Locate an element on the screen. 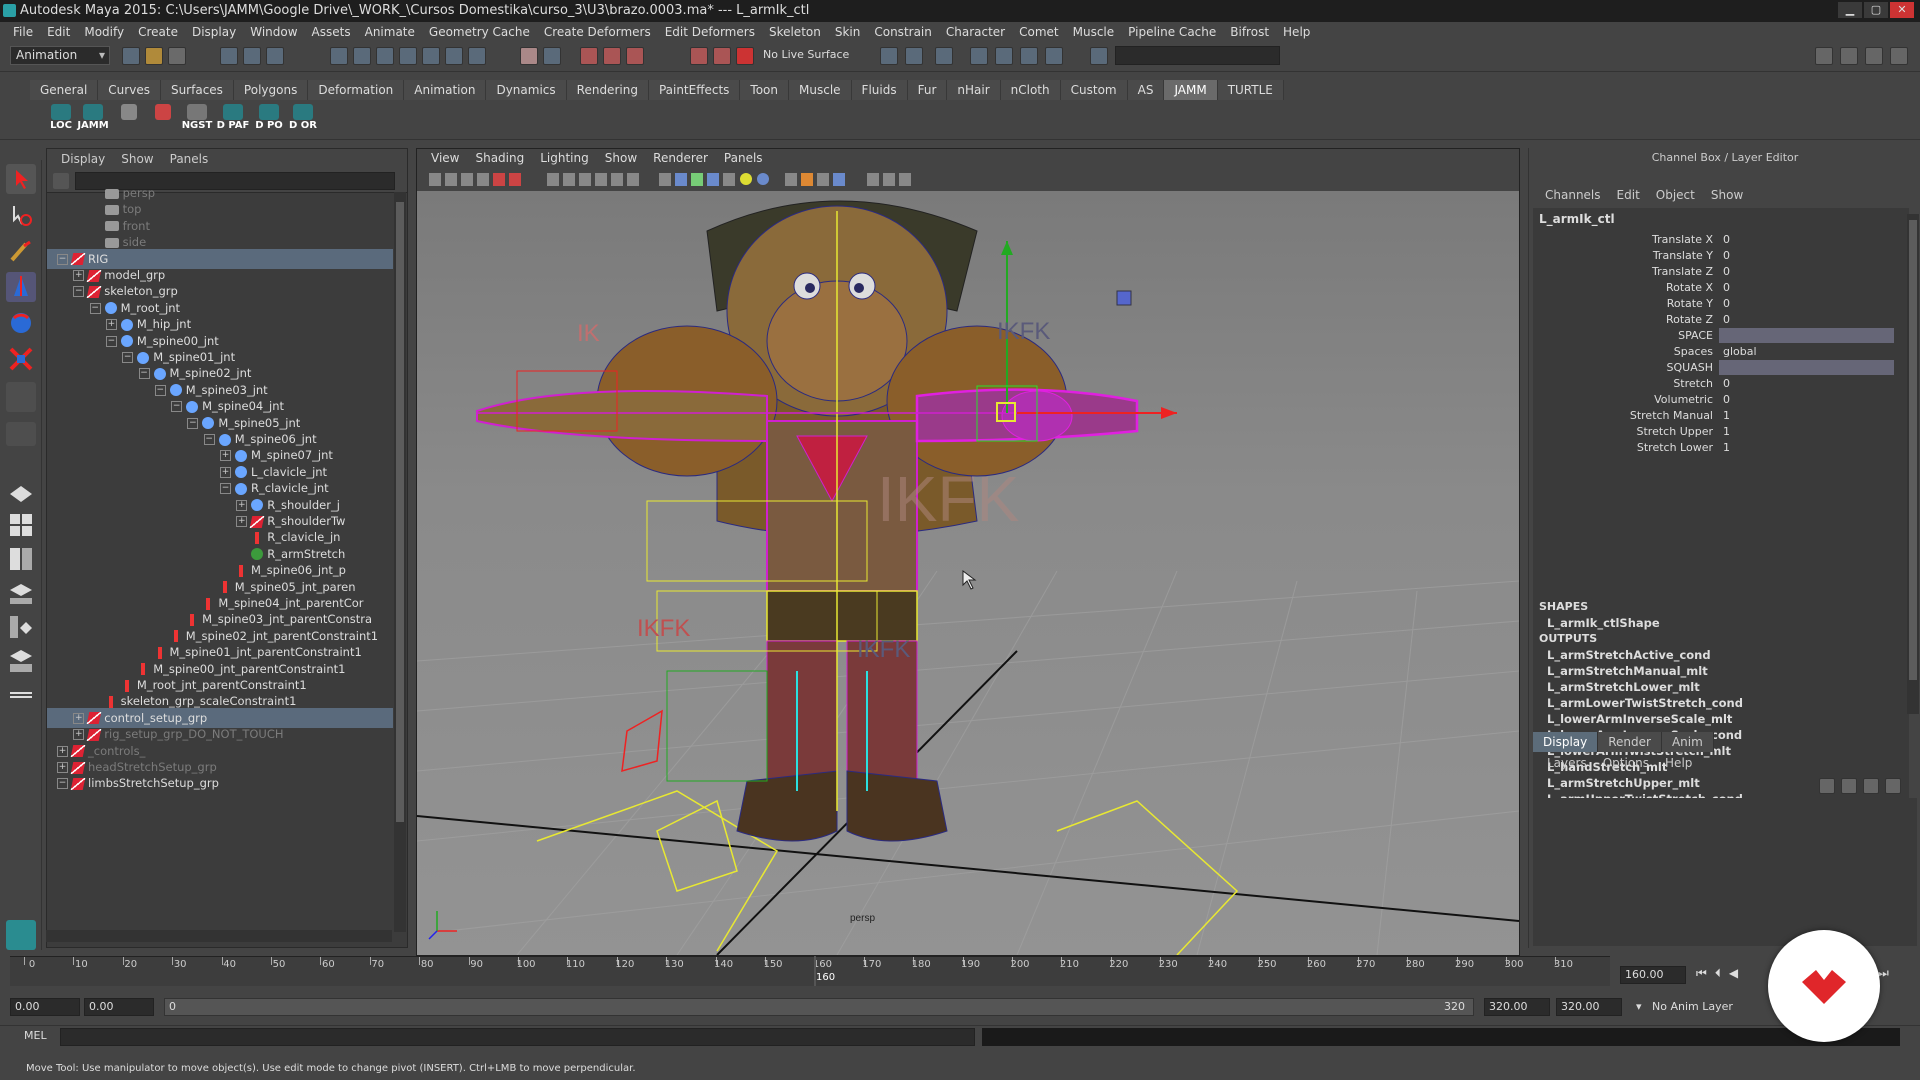 This screenshot has width=1920, height=1080. snap-live-icon is located at coordinates (612, 56).